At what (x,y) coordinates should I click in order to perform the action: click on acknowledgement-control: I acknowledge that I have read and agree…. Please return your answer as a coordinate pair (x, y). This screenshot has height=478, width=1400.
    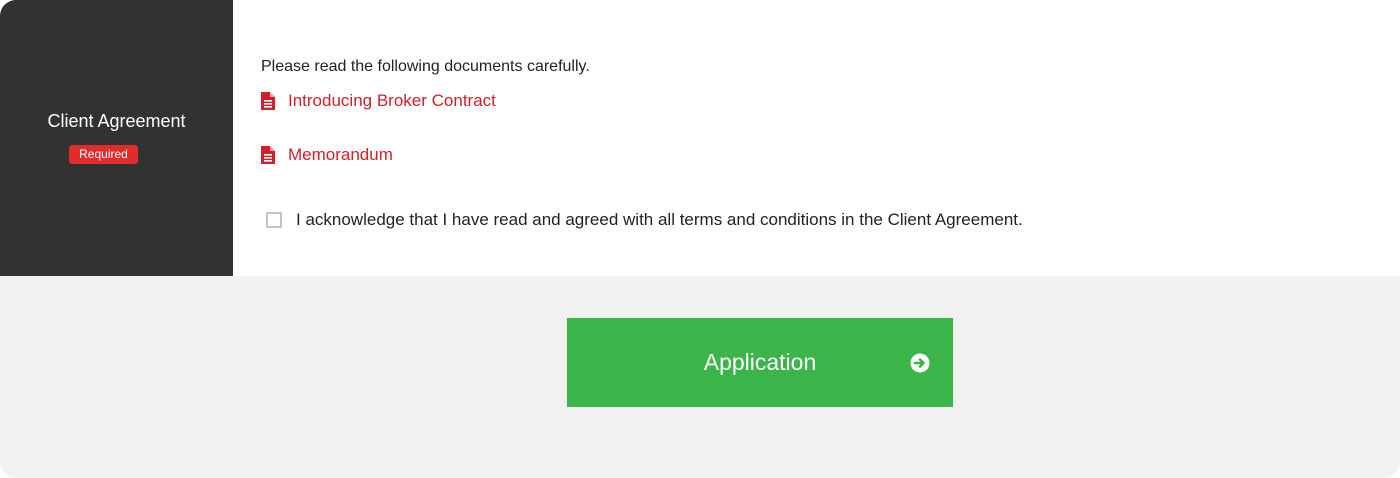
    Looking at the image, I should click on (644, 220).